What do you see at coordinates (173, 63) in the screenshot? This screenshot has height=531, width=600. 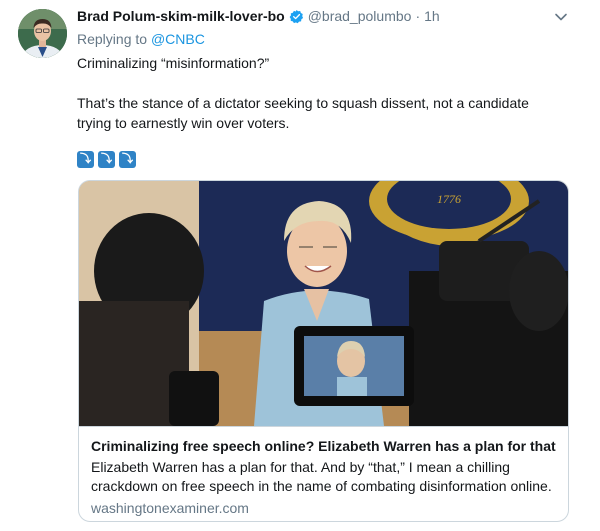 I see `tweet-text-line: Criminalizing “misinformation?”` at bounding box center [173, 63].